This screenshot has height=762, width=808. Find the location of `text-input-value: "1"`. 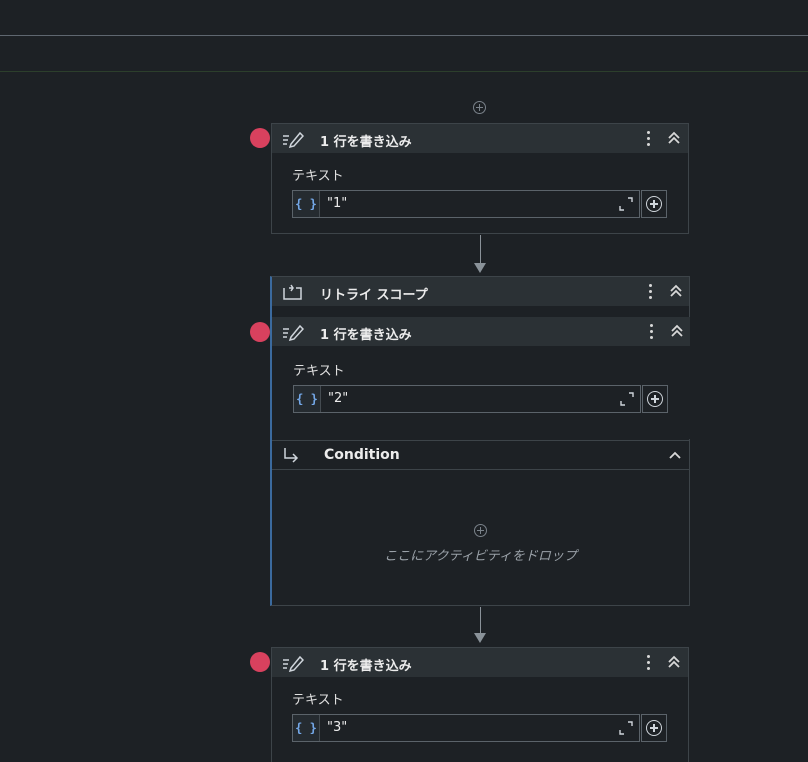

text-input-value: "1" is located at coordinates (337, 203).